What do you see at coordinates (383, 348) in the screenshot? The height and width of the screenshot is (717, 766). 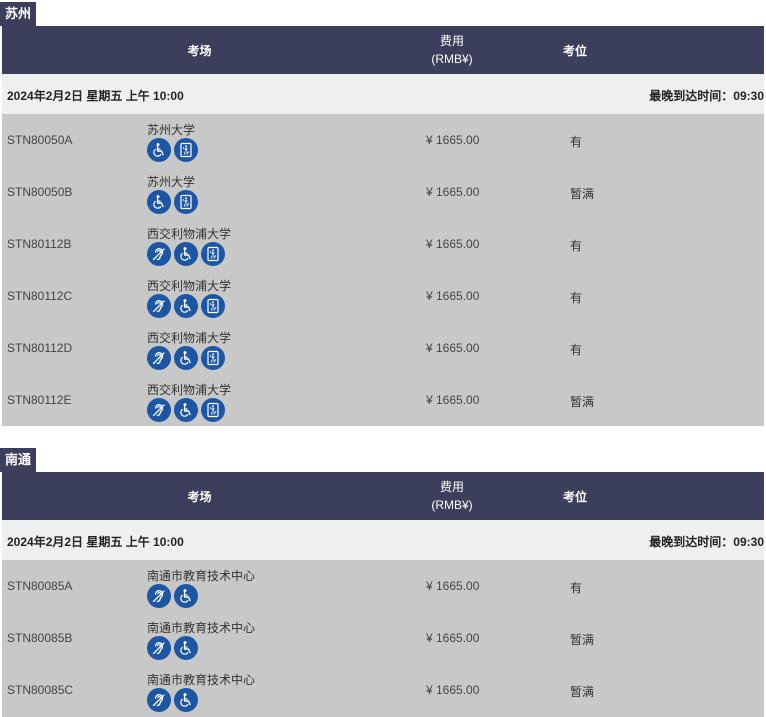 I see `session-row: STN80112D 西交利物浦大学 ¥ 1665.00 有` at bounding box center [383, 348].